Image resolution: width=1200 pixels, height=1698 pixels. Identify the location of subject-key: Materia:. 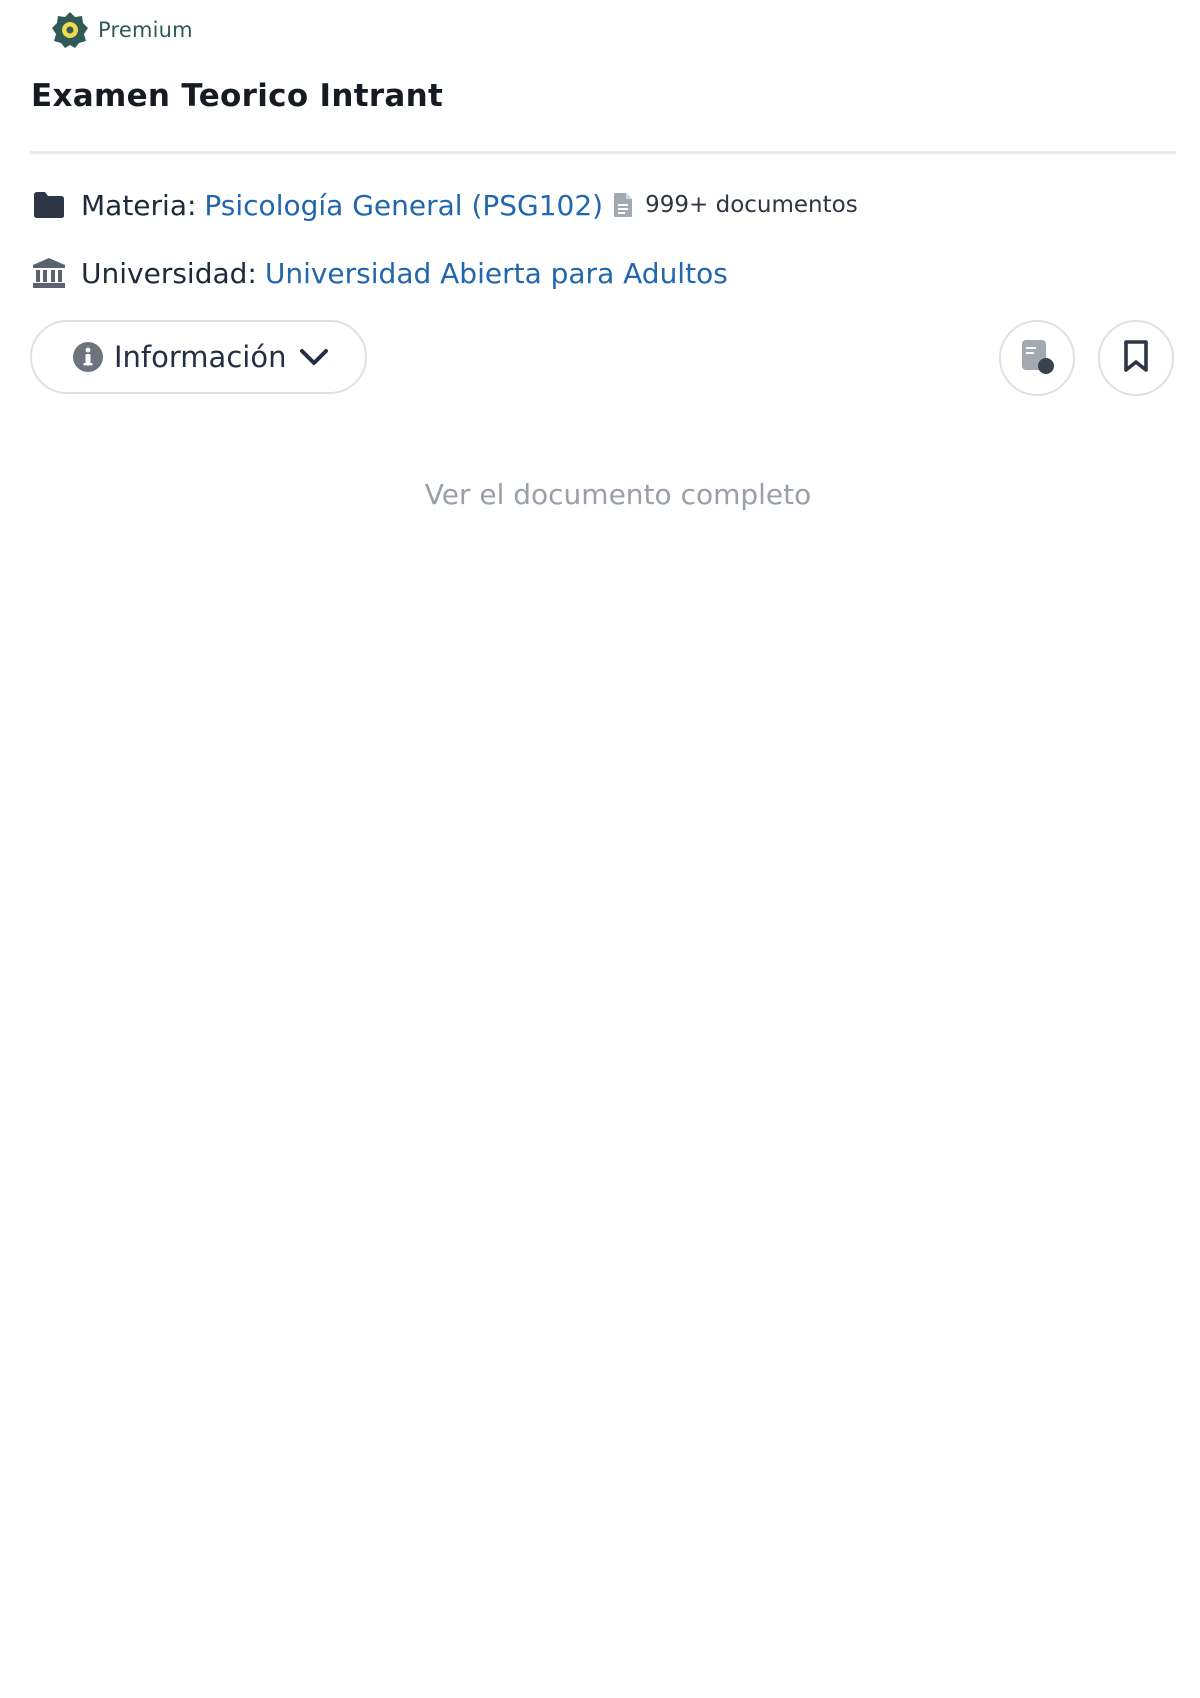
(139, 205).